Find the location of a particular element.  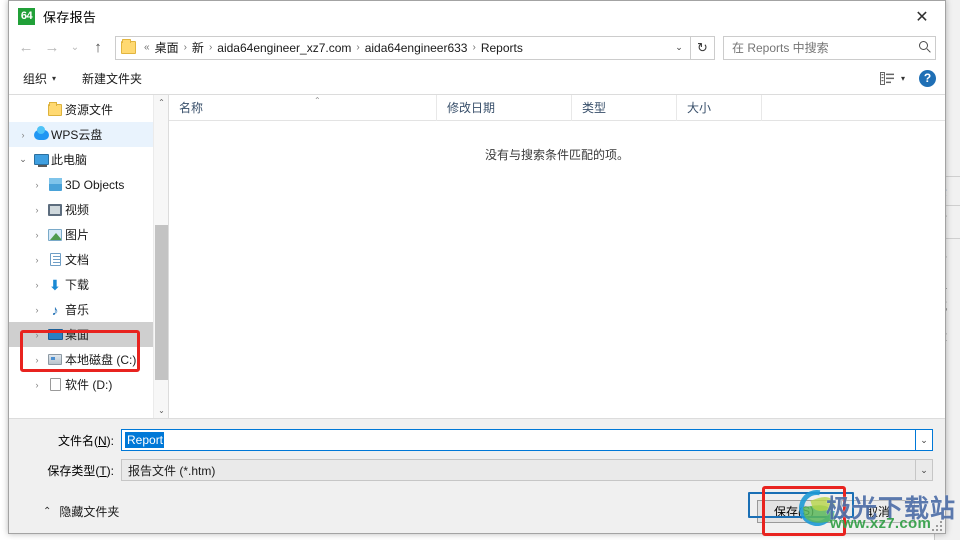

search-input is located at coordinates (814, 47).